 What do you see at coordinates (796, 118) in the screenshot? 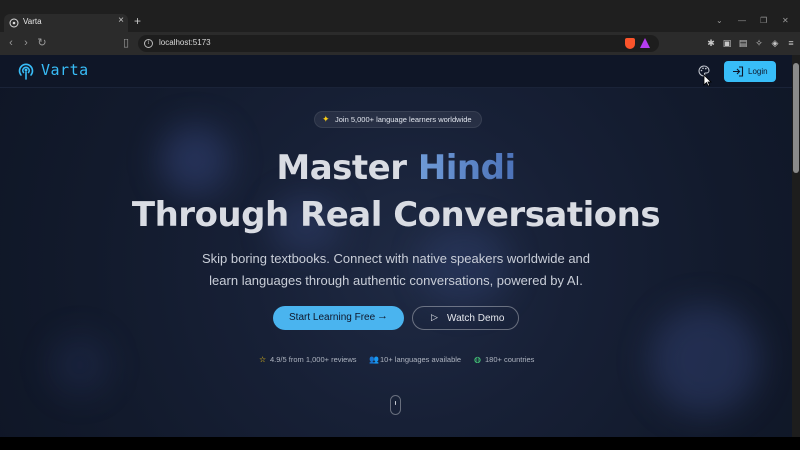
I see `scrollbar-thumb` at bounding box center [796, 118].